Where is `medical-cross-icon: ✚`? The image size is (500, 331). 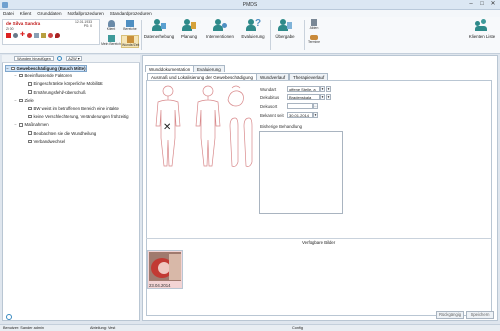 medical-cross-icon: ✚ is located at coordinates (22, 35).